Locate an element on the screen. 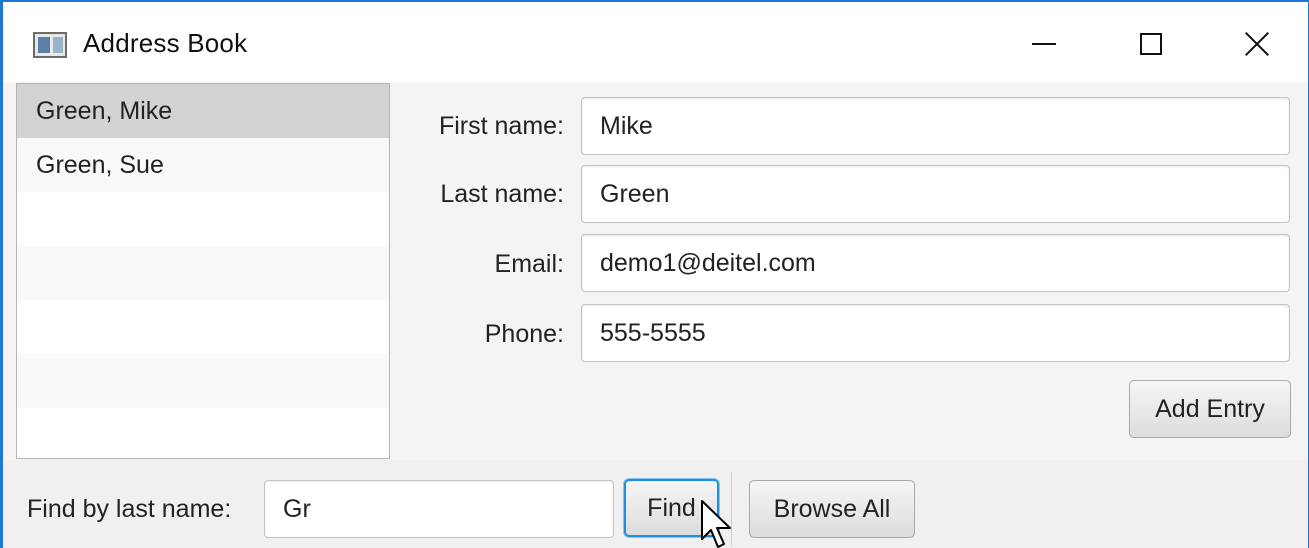 The image size is (1309, 548). last-name-field is located at coordinates (935, 194).